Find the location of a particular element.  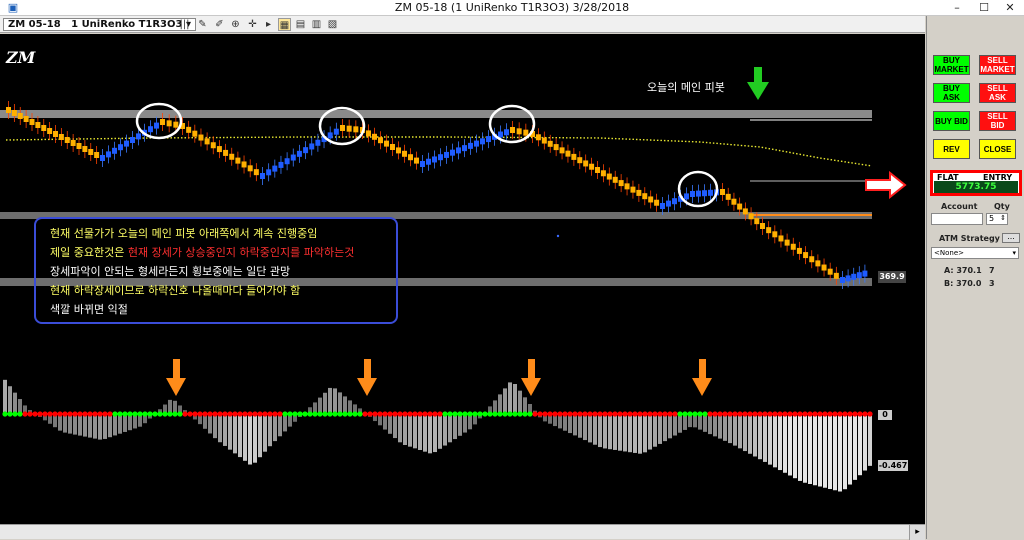

bar-type-icon: ||| is located at coordinates (184, 24).